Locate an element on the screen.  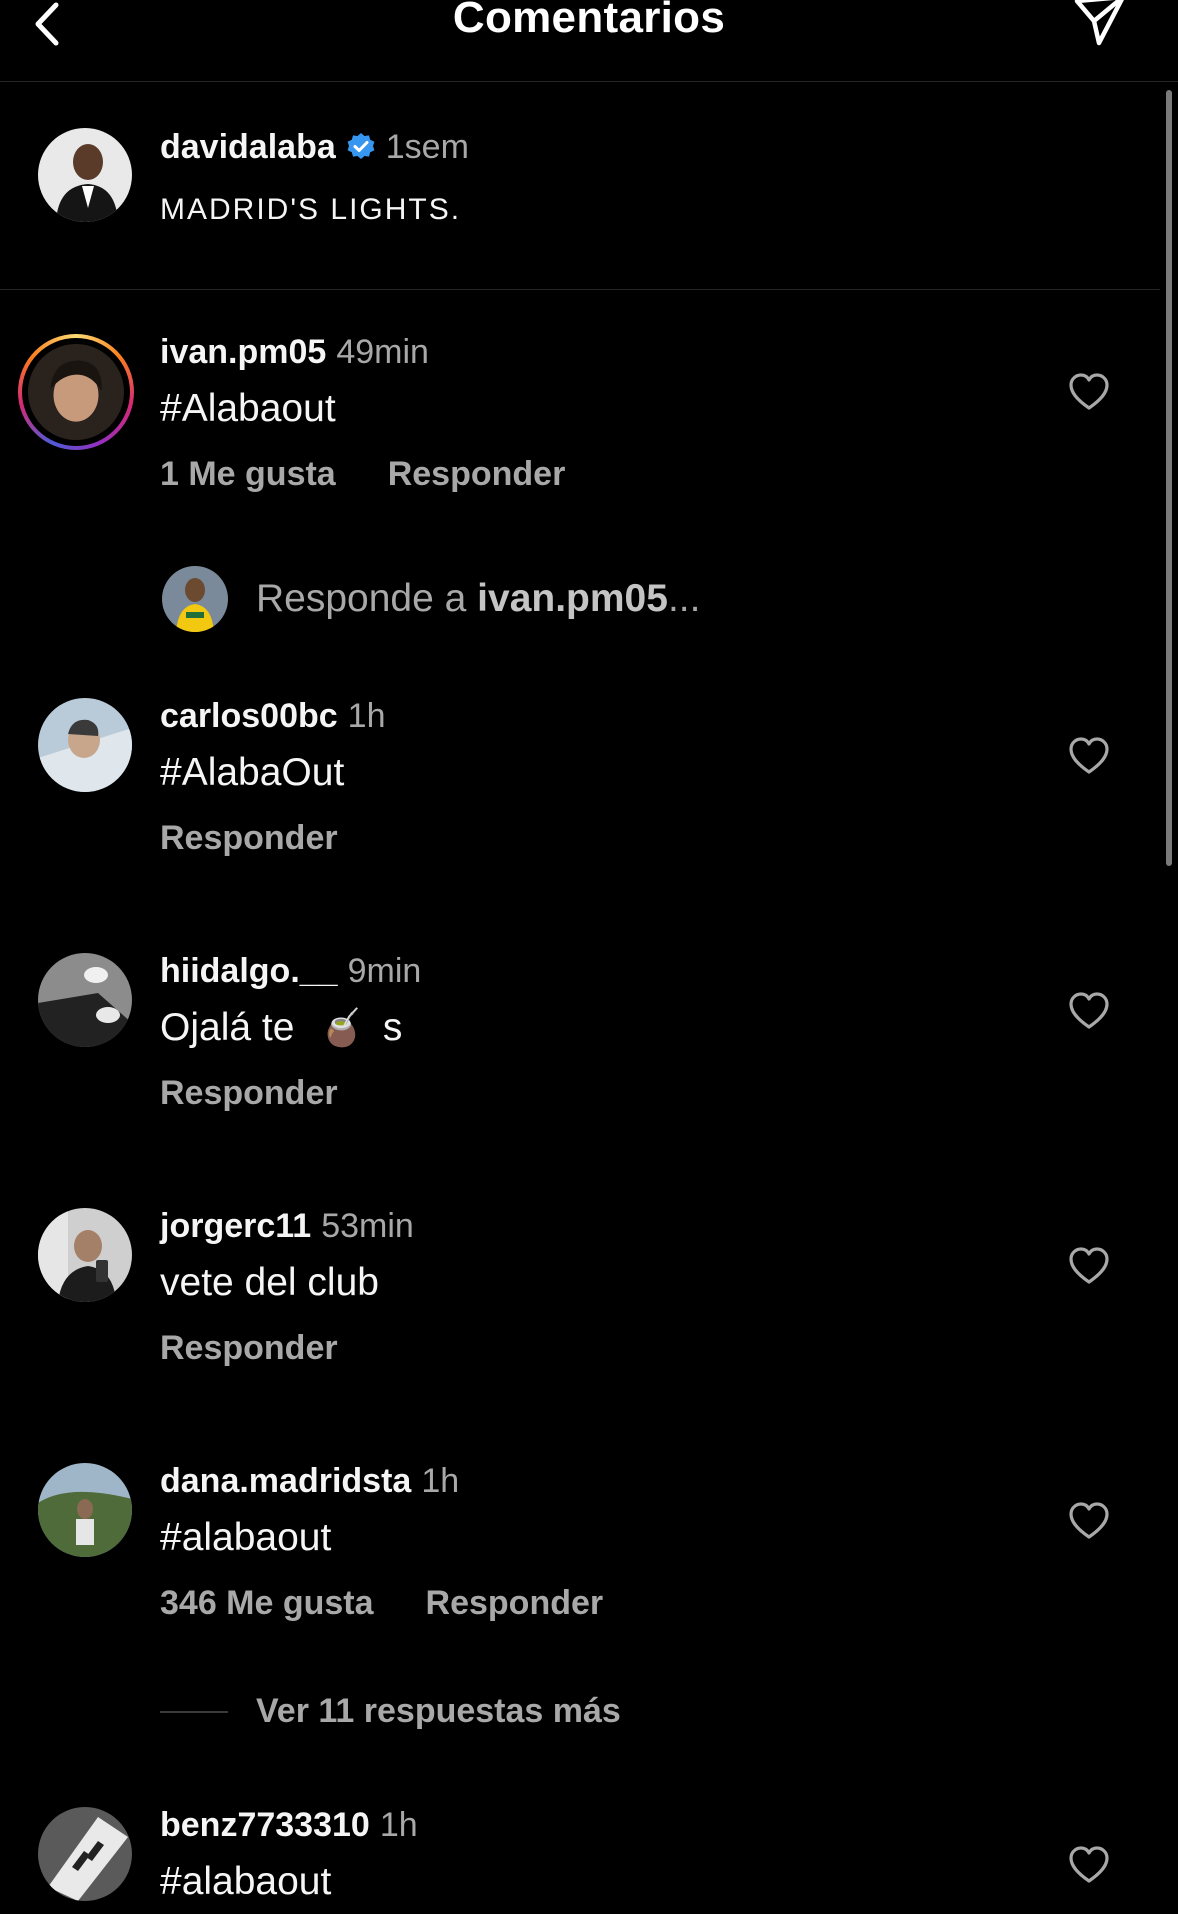
likes-count: 1 Me gusta is located at coordinates (248, 474).